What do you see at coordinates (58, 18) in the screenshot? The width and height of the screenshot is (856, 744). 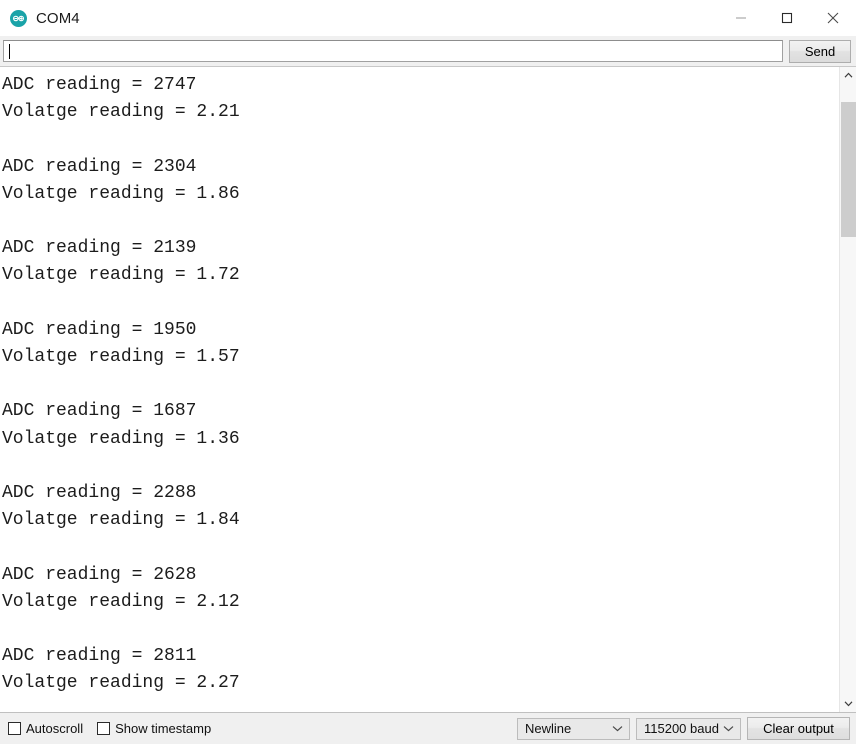 I see `window-title: COM4` at bounding box center [58, 18].